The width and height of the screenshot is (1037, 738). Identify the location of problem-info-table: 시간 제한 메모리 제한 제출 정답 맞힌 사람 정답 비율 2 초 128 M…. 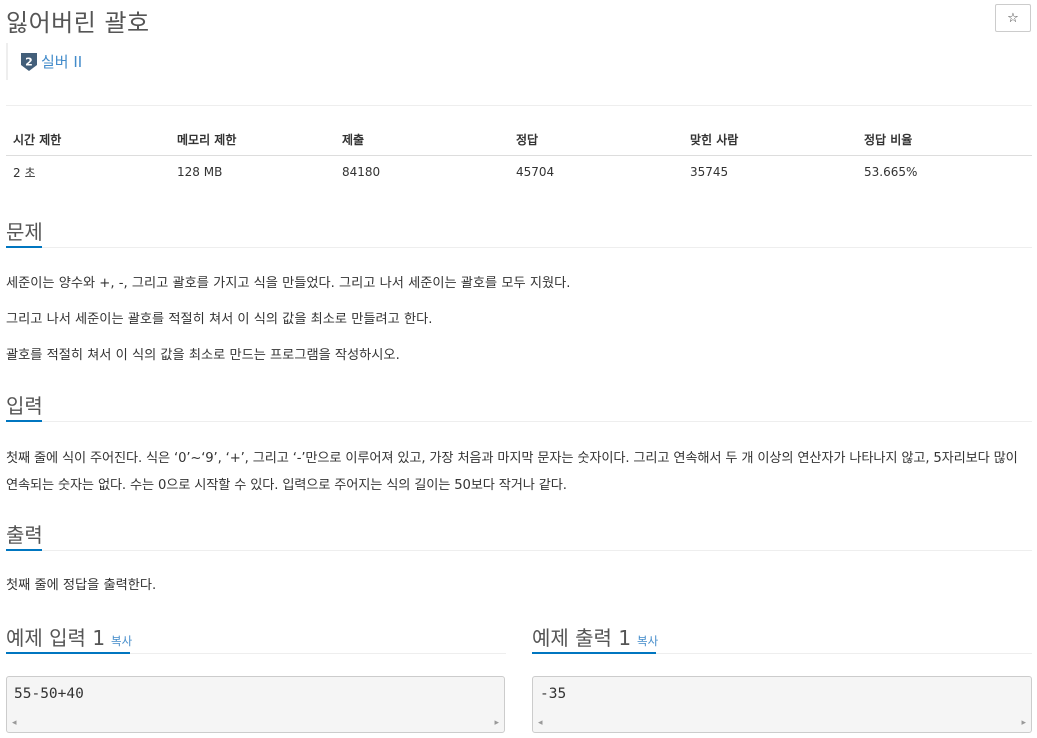
(519, 155).